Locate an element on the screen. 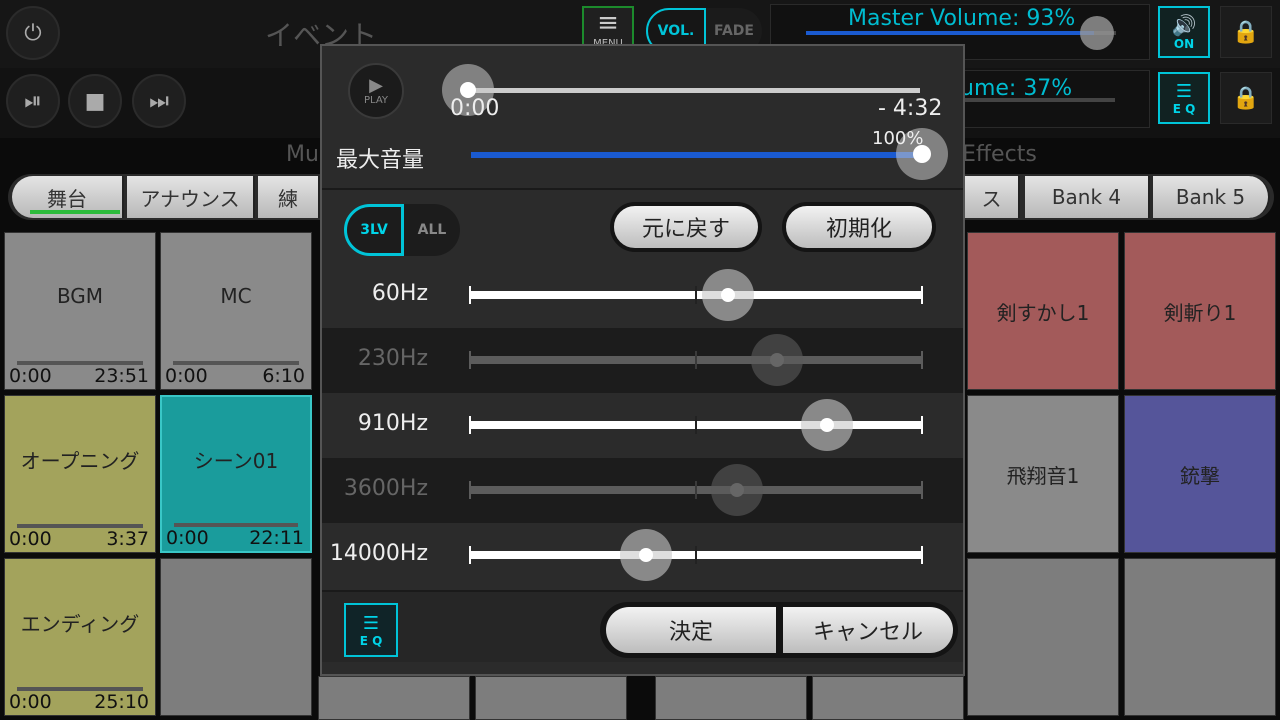  stop-icon: ■ is located at coordinates (95, 101).